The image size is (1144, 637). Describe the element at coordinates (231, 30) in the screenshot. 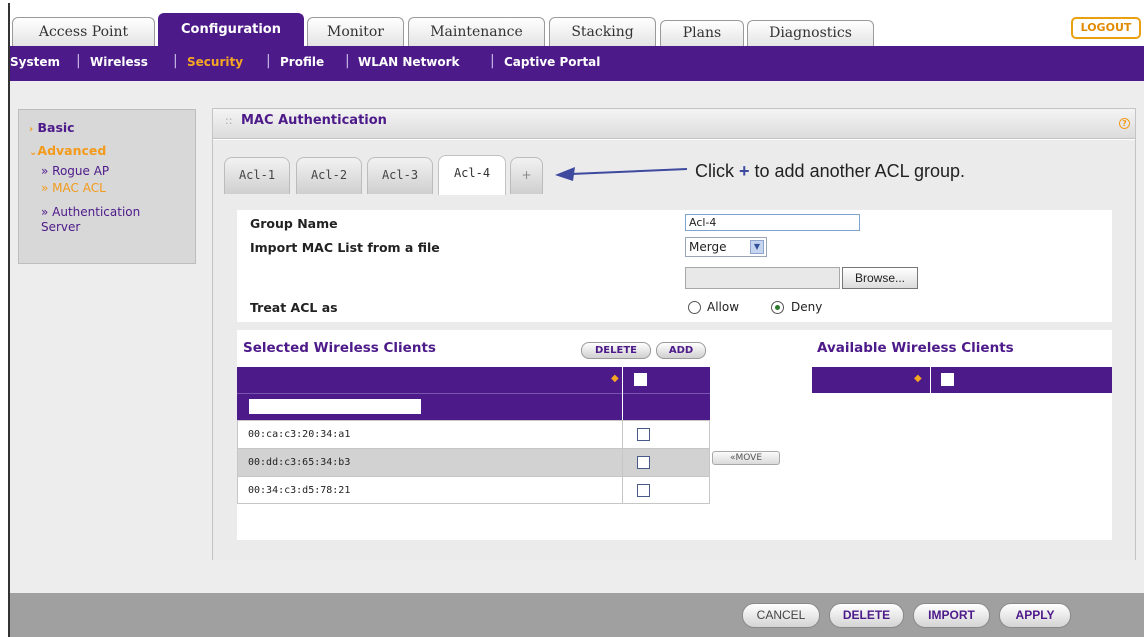

I see `tab-configuration: Configuration` at that location.